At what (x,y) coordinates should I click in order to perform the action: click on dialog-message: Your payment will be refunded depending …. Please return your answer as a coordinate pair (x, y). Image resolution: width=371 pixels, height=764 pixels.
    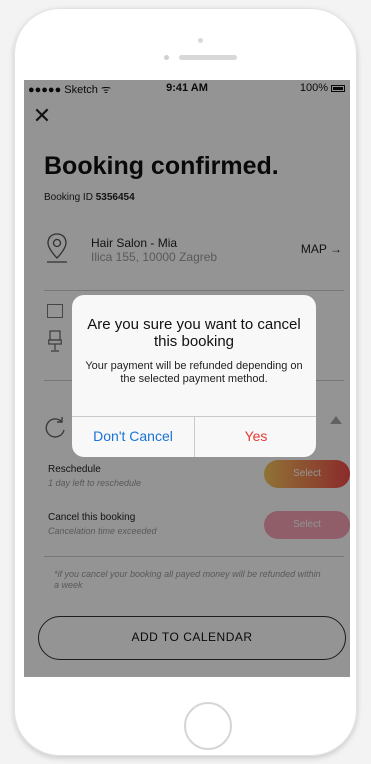
    Looking at the image, I should click on (194, 372).